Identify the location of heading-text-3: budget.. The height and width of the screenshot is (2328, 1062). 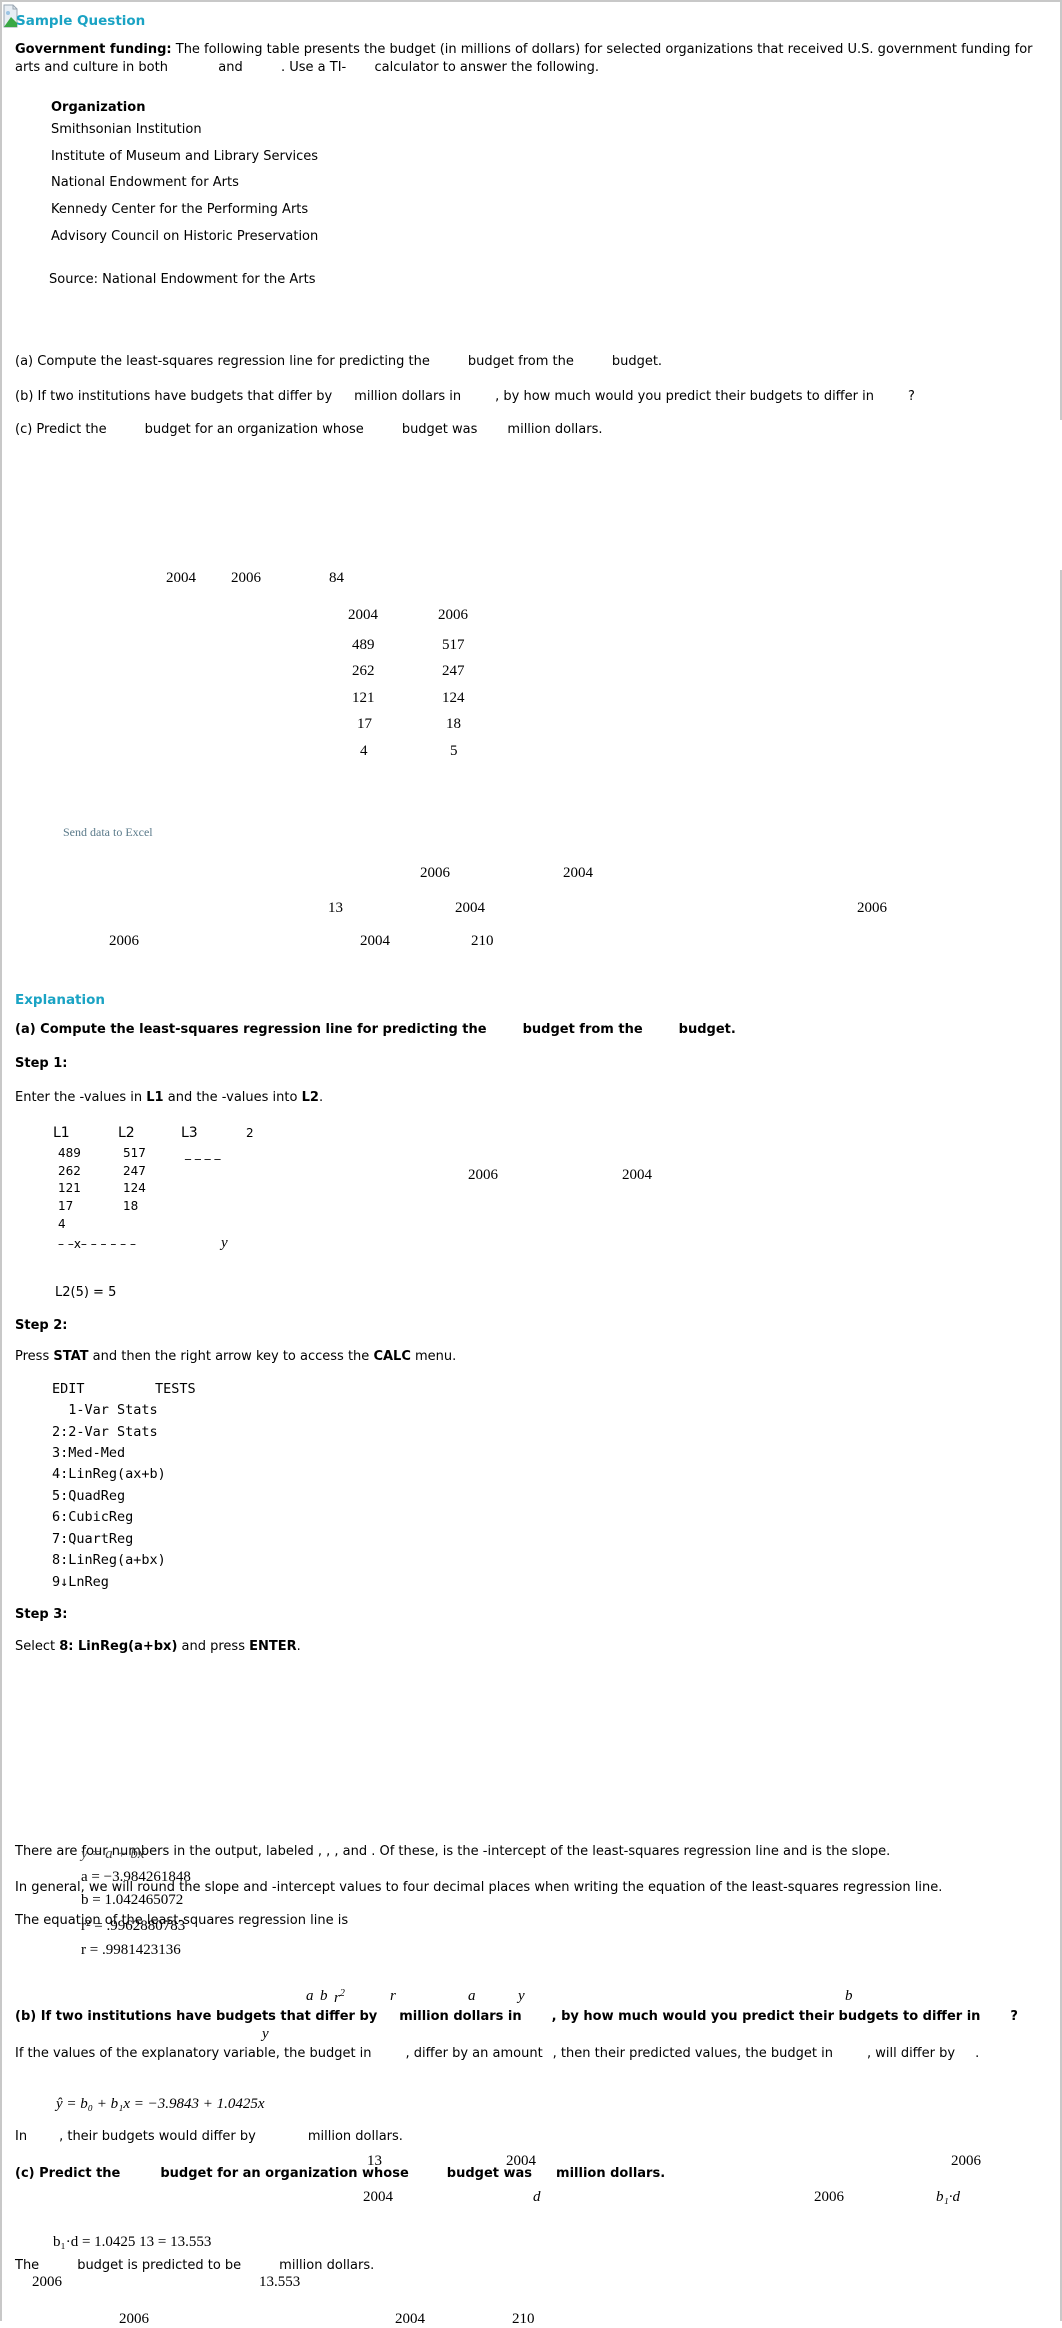
(707, 1029).